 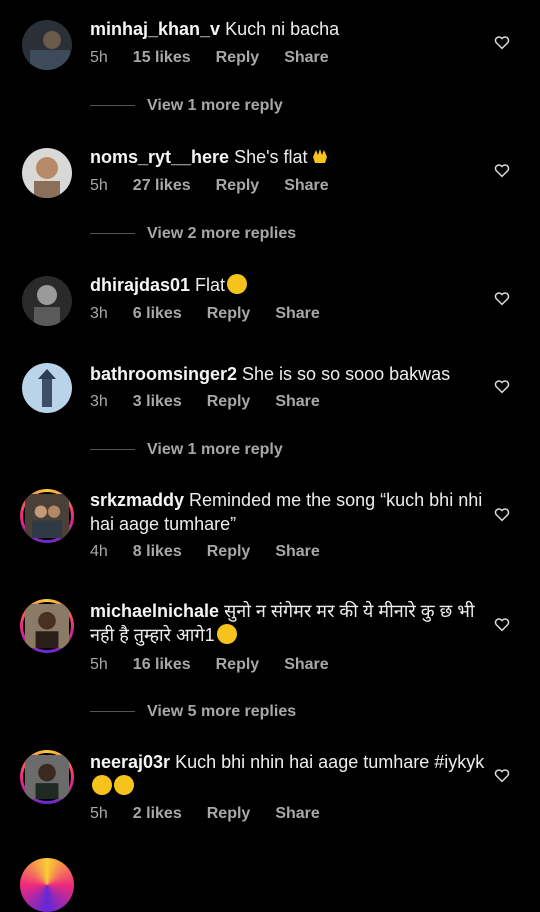 I want to click on comment-meta: 4h 8 likes Reply Share, so click(x=217, y=552).